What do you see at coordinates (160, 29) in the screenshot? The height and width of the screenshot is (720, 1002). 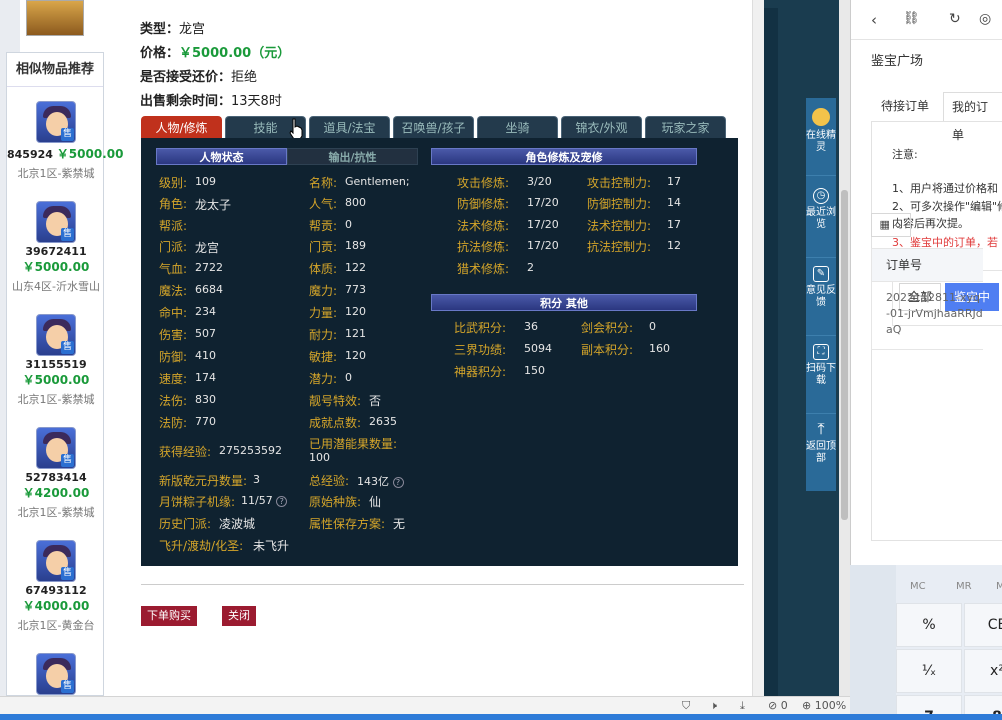 I see `type-label: 类型：` at bounding box center [160, 29].